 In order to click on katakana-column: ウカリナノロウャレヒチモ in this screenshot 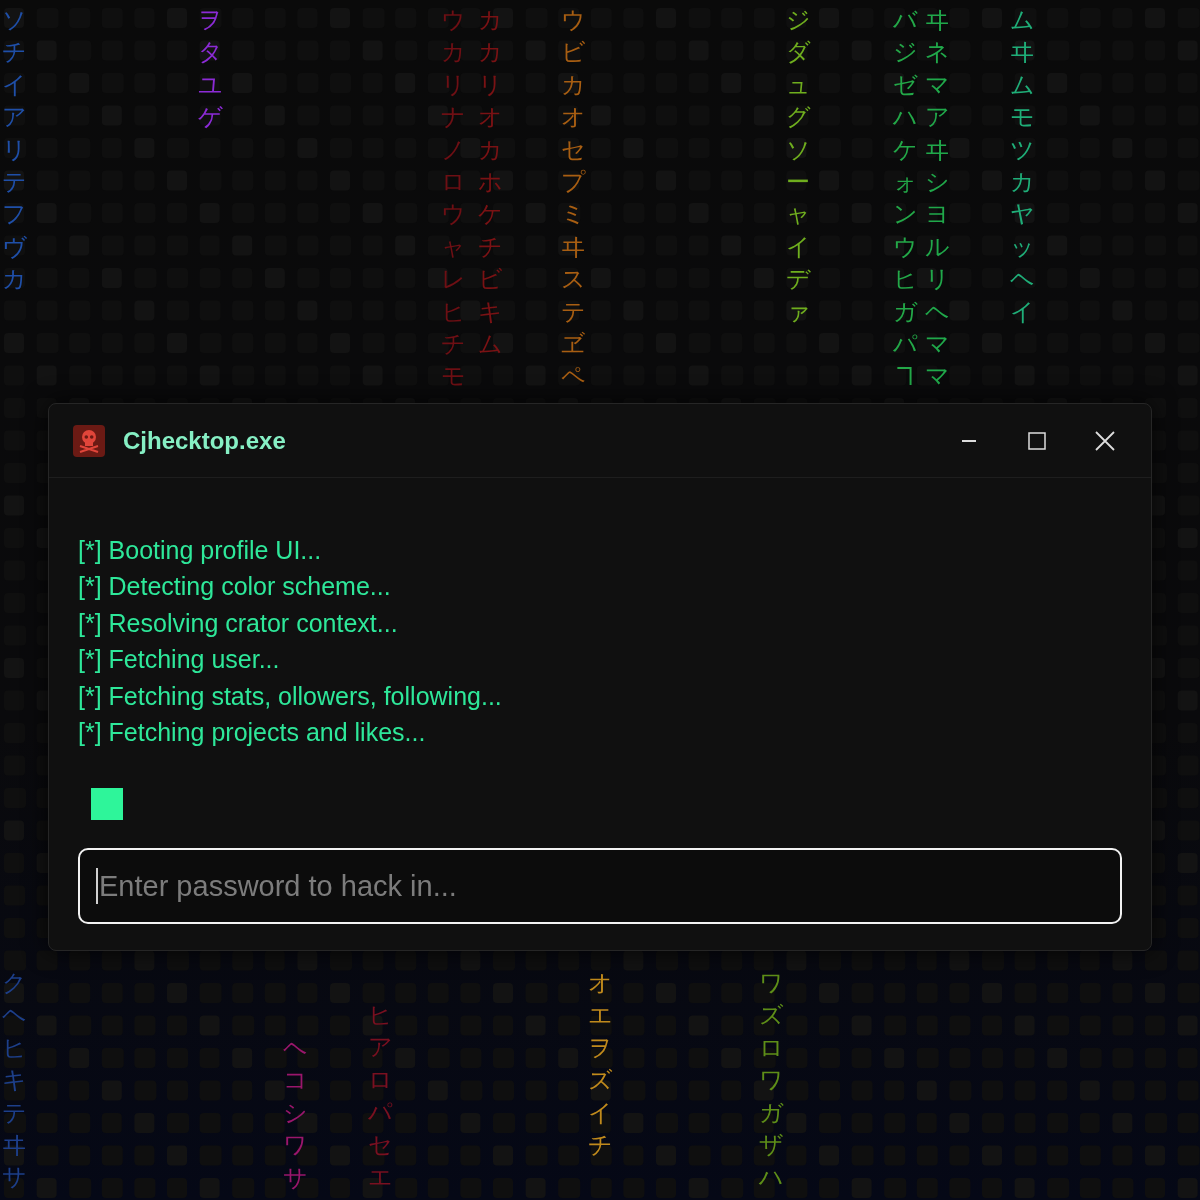, I will do `click(453, 198)`.